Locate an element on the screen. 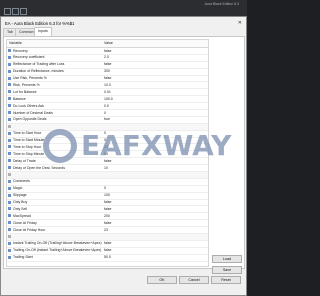  grid-header: Variable Value is located at coordinates (107, 44).